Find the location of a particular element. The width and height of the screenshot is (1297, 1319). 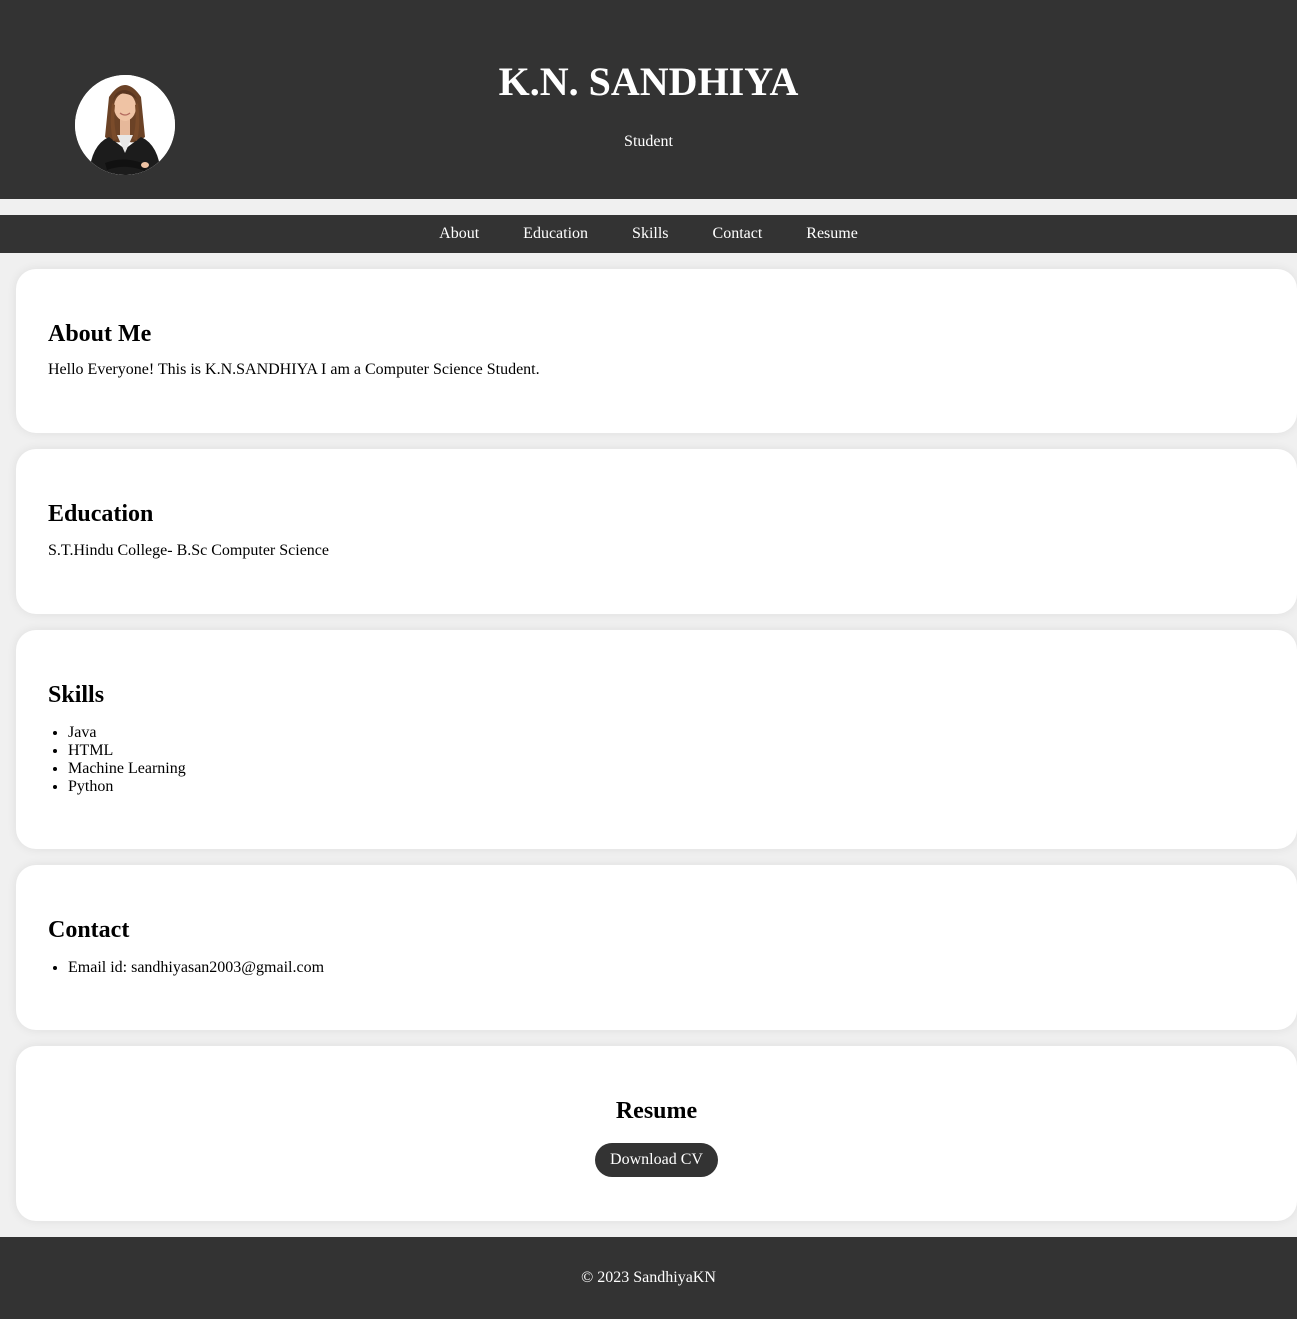

footer-copyright: © 2023 SandhiyaKN is located at coordinates (648, 1277).